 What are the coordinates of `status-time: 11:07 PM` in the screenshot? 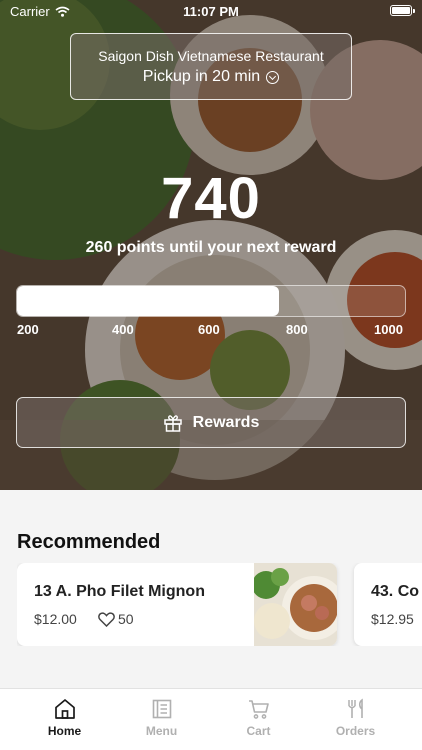 It's located at (211, 11).